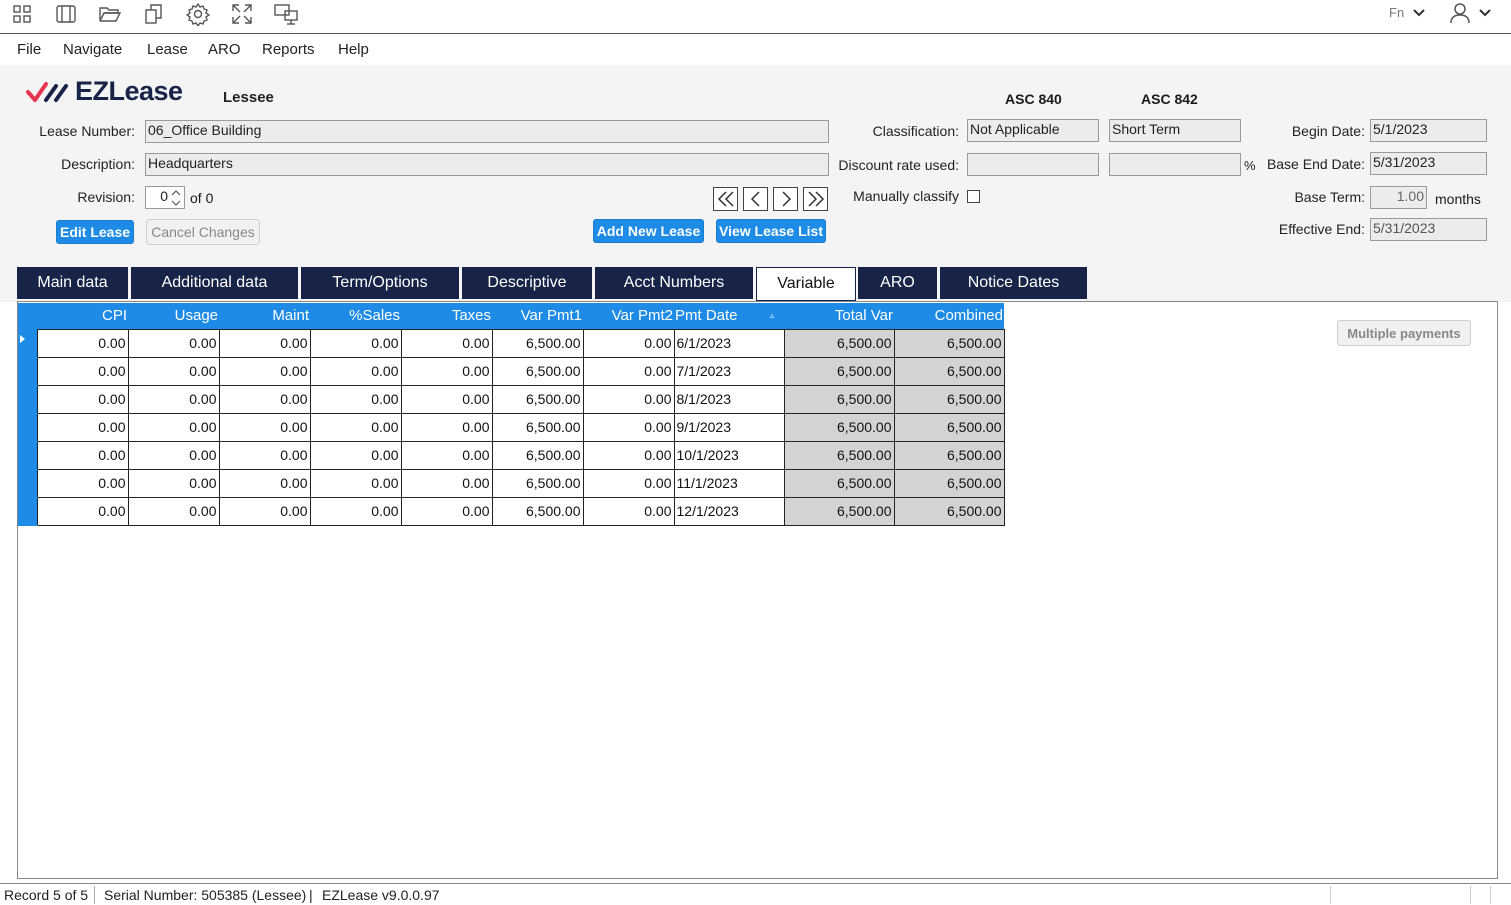  Describe the element at coordinates (29, 49) in the screenshot. I see `menu-file: File` at that location.